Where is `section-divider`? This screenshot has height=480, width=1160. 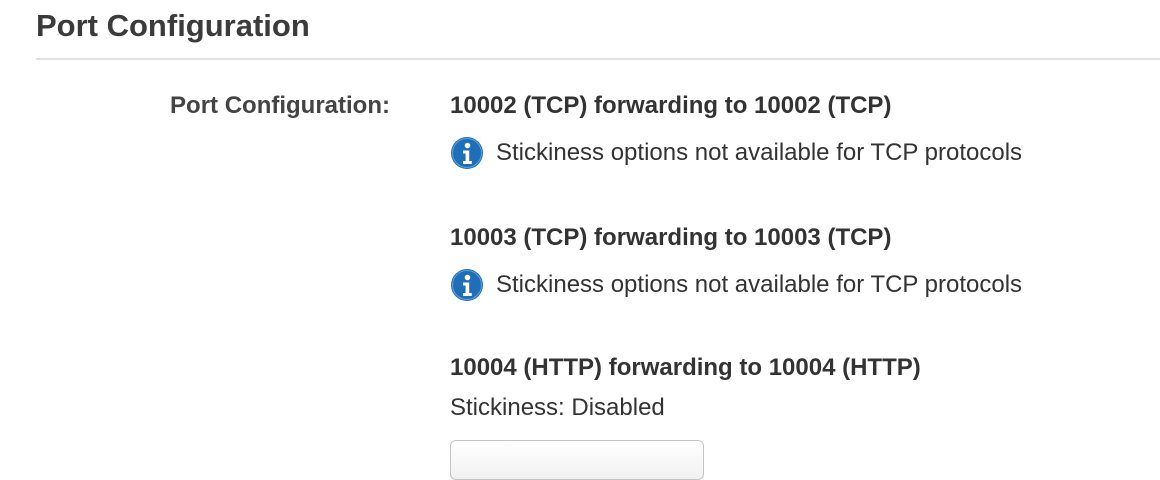 section-divider is located at coordinates (598, 59).